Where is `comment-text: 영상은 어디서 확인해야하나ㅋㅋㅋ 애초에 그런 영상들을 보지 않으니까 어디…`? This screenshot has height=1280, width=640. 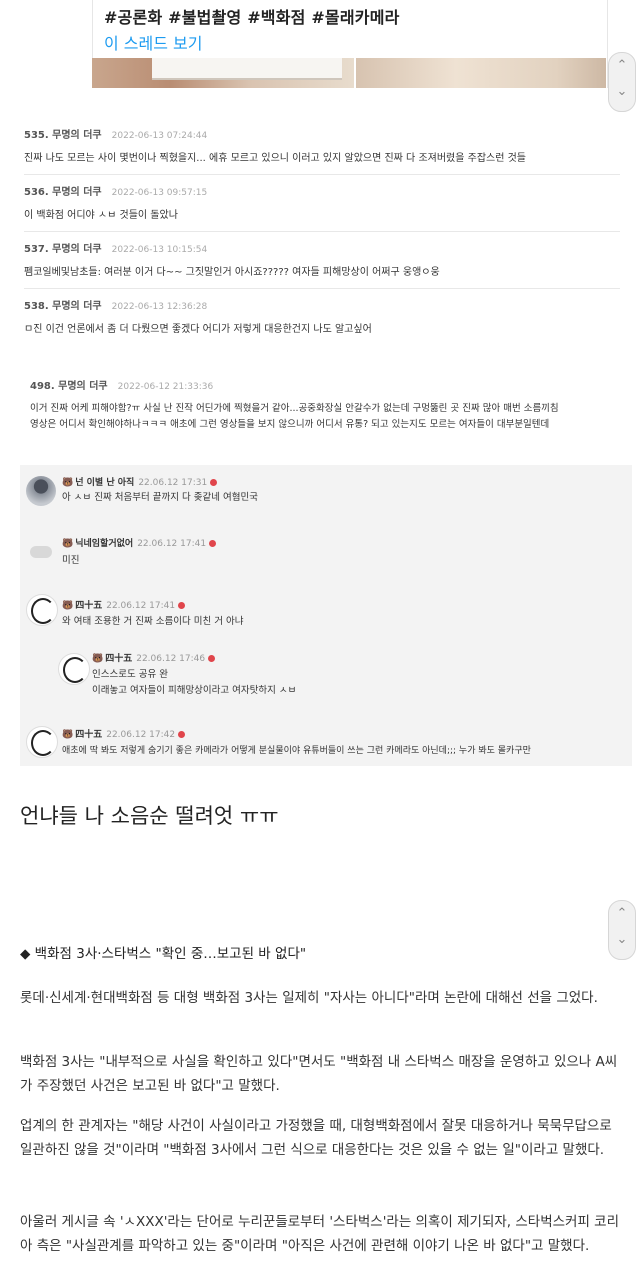
comment-text: 영상은 어디서 확인해야하나ㅋㅋㅋ 애초에 그런 영상들을 보지 않으니까 어디… is located at coordinates (290, 424).